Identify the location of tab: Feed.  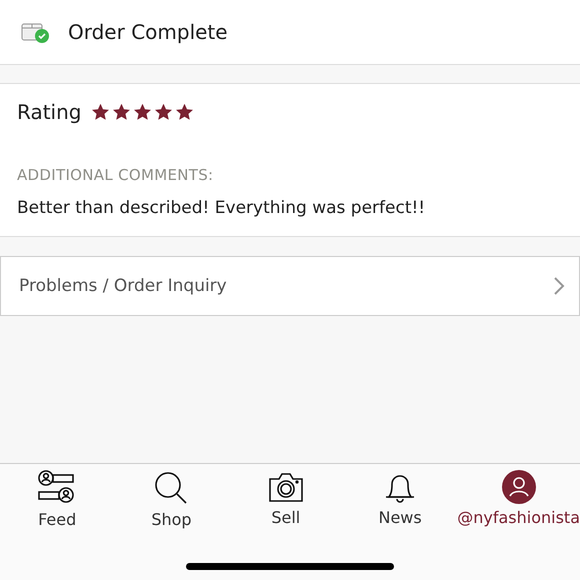
(57, 499).